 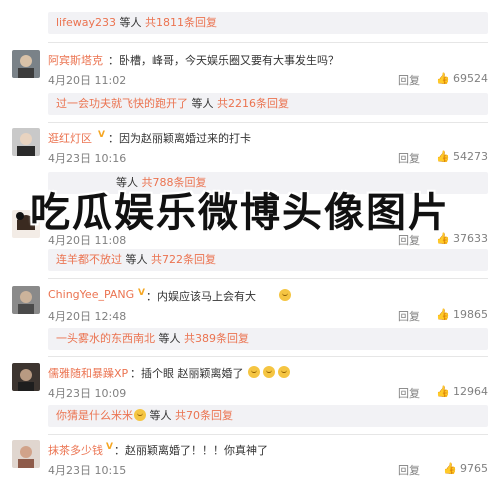 I want to click on like-button: 👍 9765, so click(x=465, y=468).